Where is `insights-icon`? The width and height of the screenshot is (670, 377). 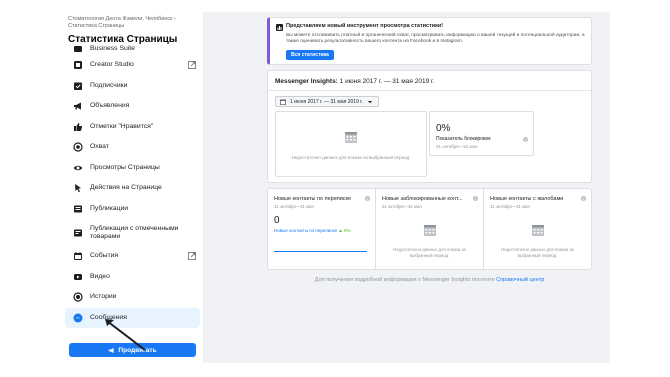
insights-icon is located at coordinates (279, 27).